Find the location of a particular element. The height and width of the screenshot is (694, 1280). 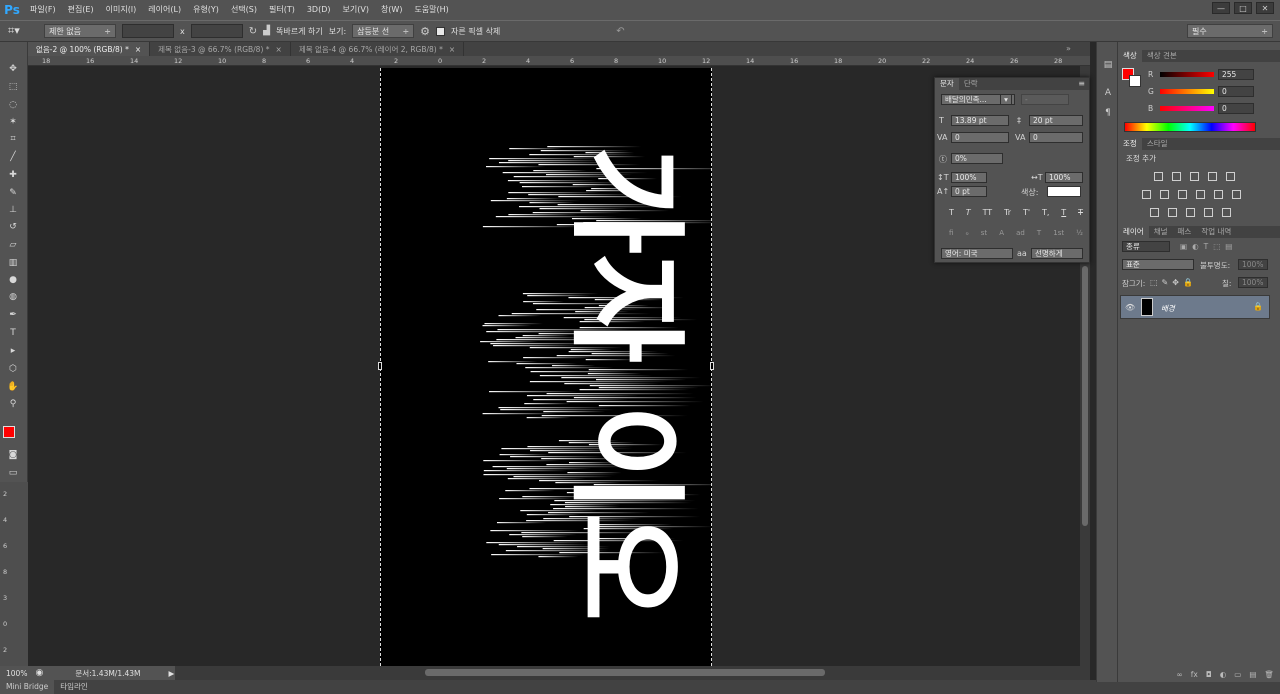

menu-window: 창(W) is located at coordinates (392, 10).